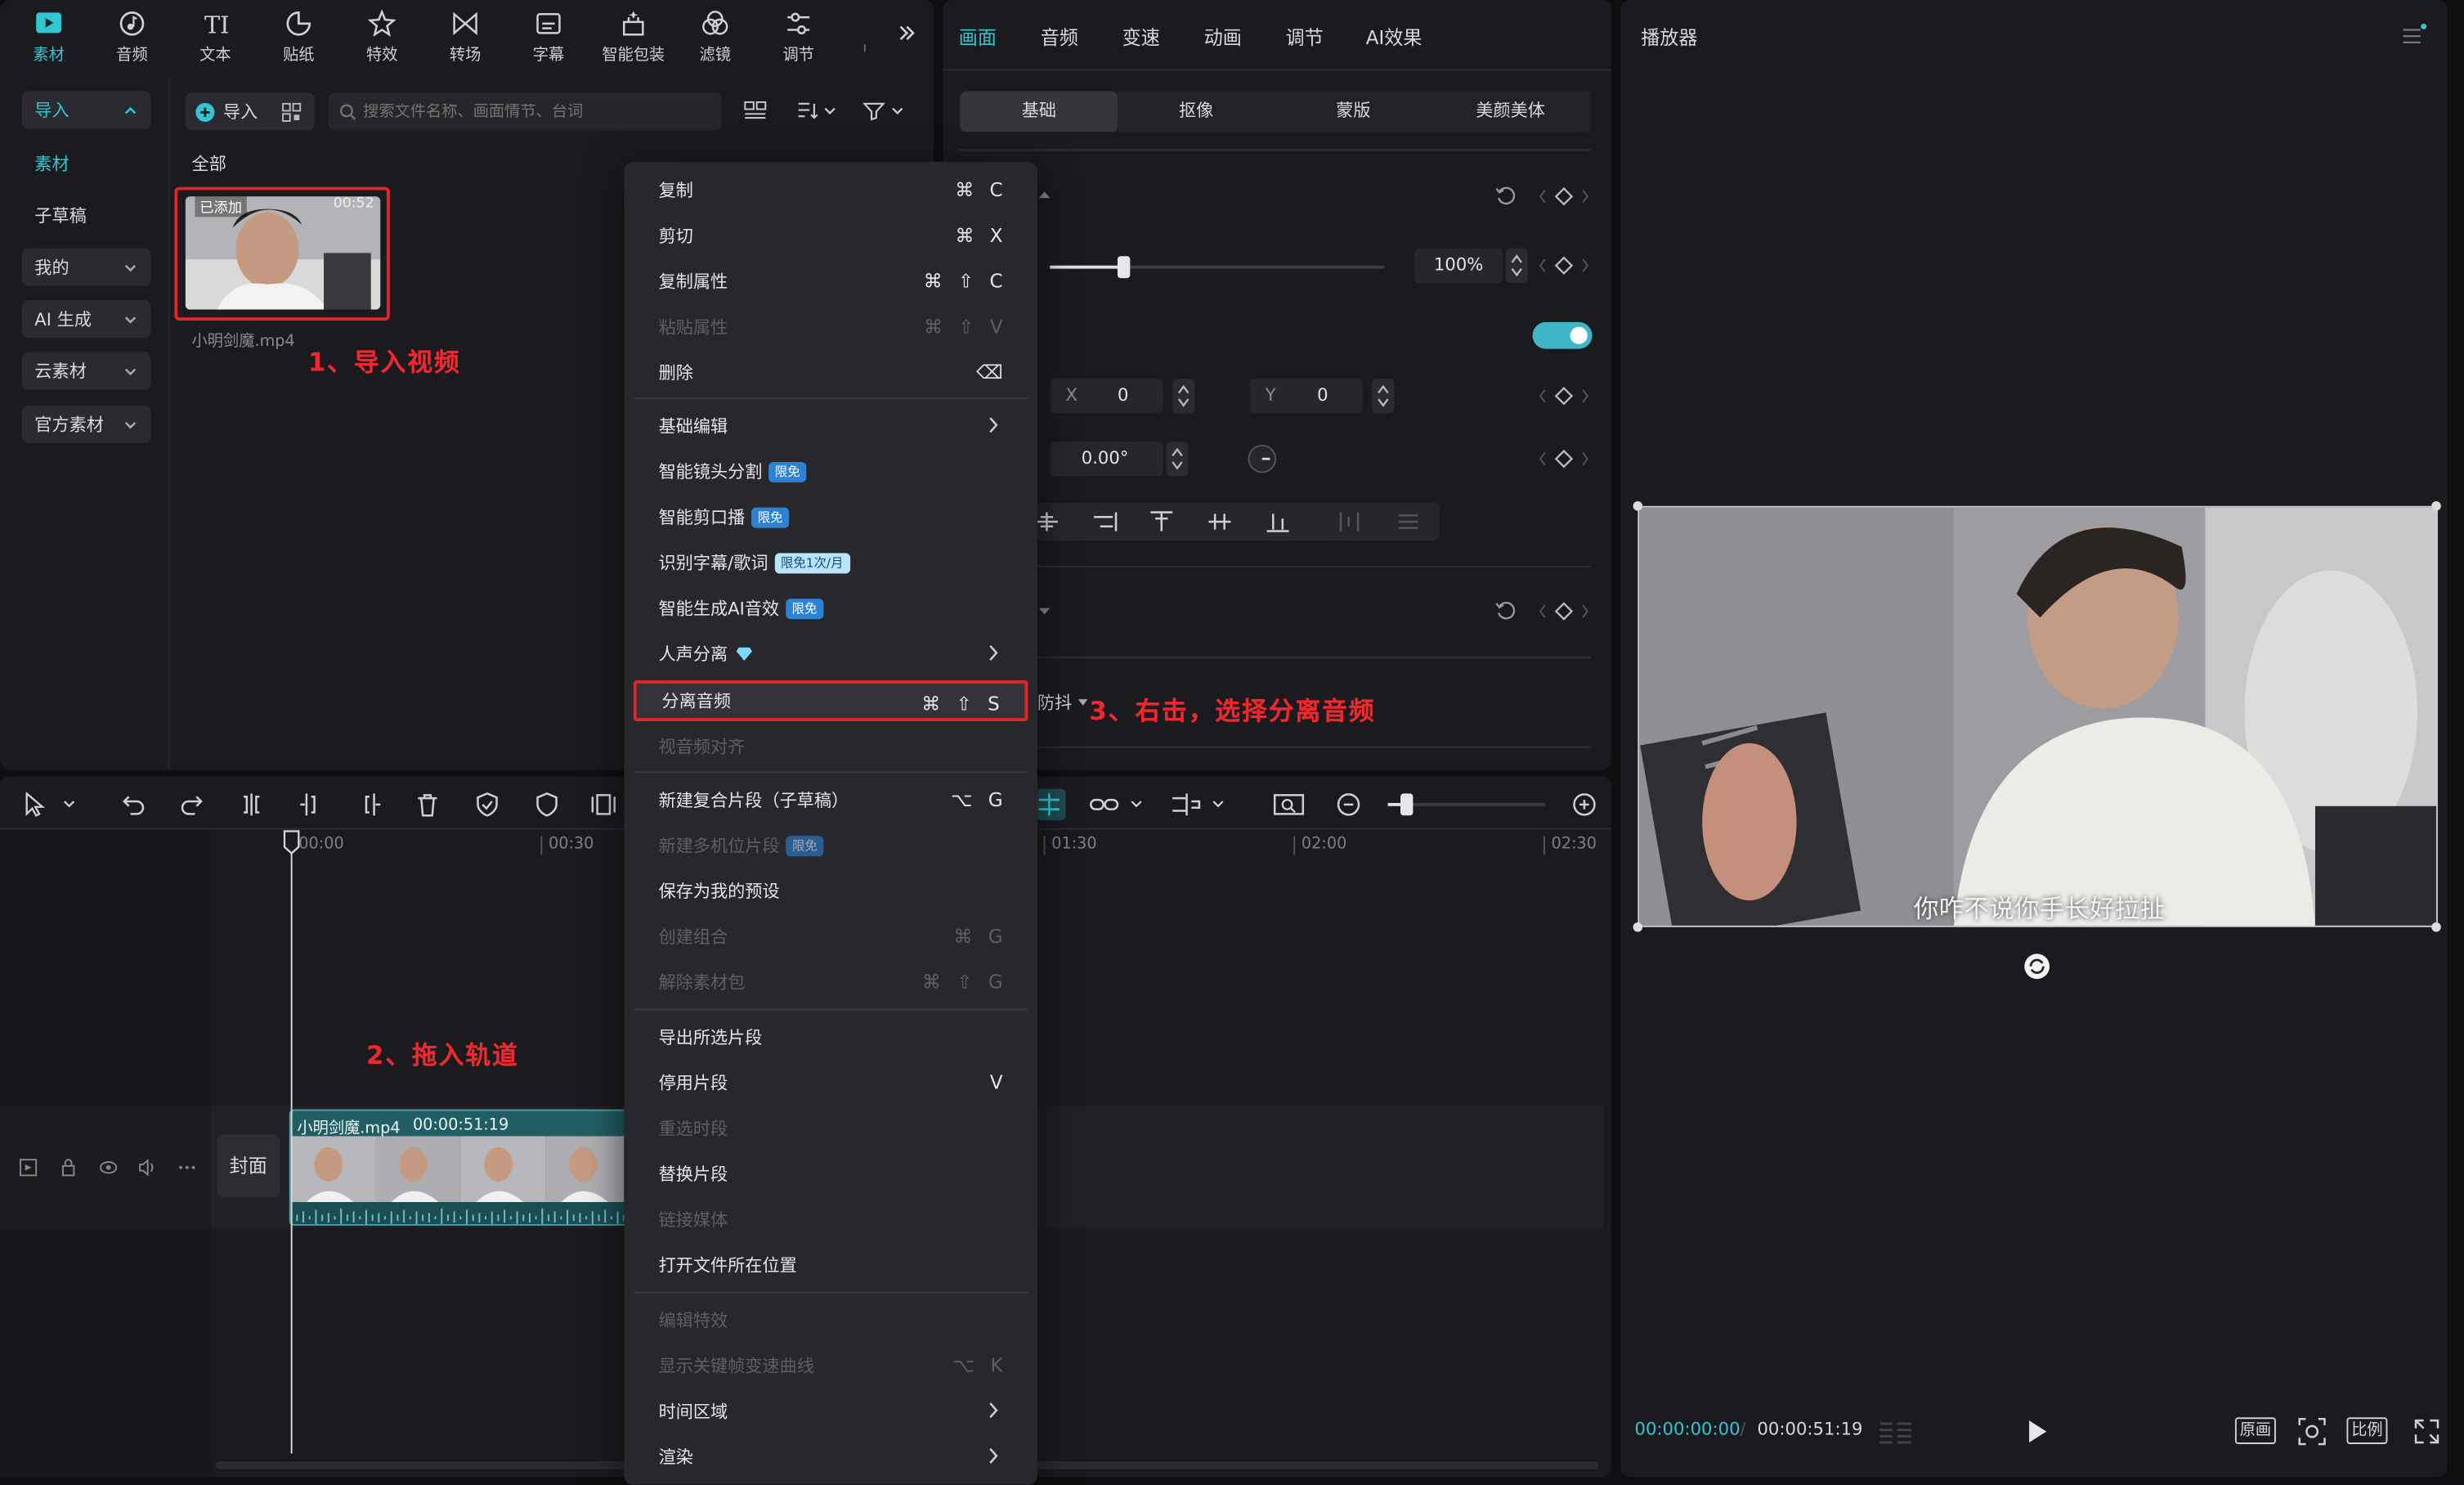  What do you see at coordinates (1289, 804) in the screenshot?
I see `zoom-fit-button` at bounding box center [1289, 804].